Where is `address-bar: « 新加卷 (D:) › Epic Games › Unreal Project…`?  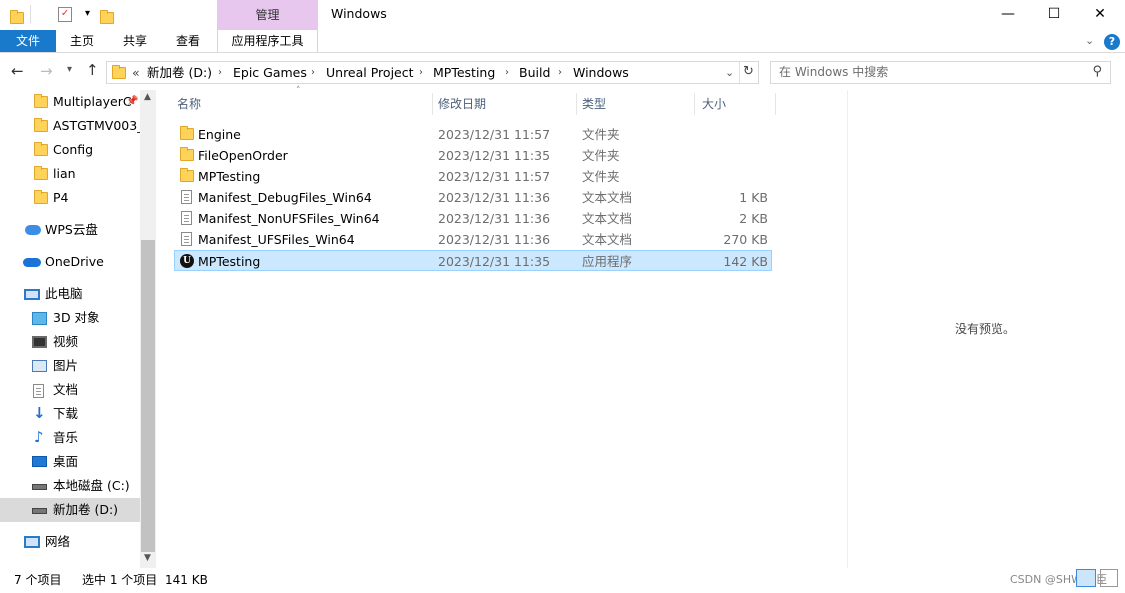
address-bar: « 新加卷 (D:) › Epic Games › Unreal Project… is located at coordinates (432, 72).